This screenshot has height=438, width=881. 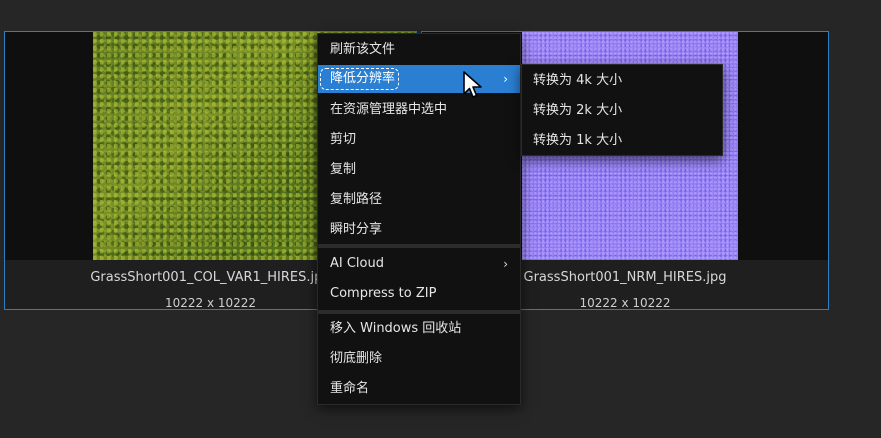 I want to click on submenu-item-convert-2k: 转换为 2k 大小, so click(x=622, y=111).